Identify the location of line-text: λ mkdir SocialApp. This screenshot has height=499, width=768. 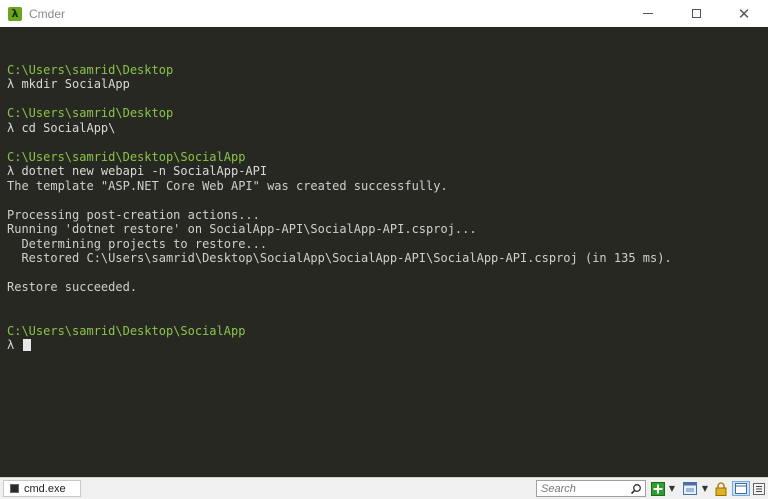
(68, 84).